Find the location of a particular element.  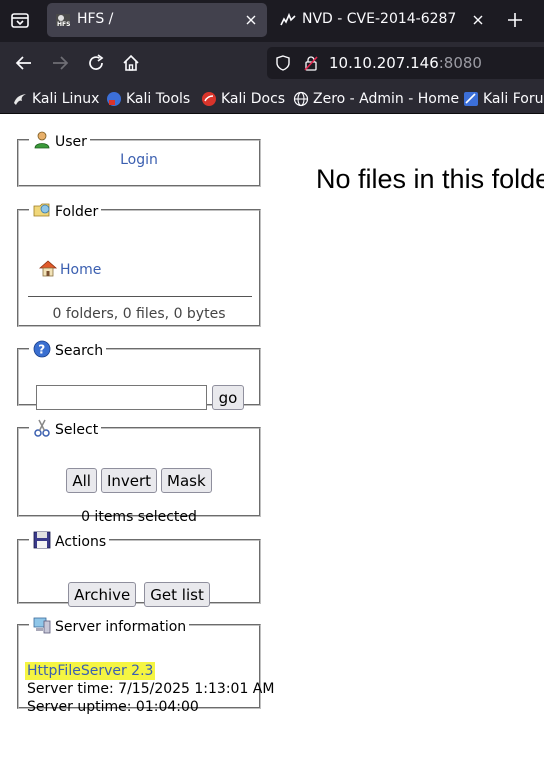

tab-title: NVD - CVE-2014-6287 is located at coordinates (379, 19).